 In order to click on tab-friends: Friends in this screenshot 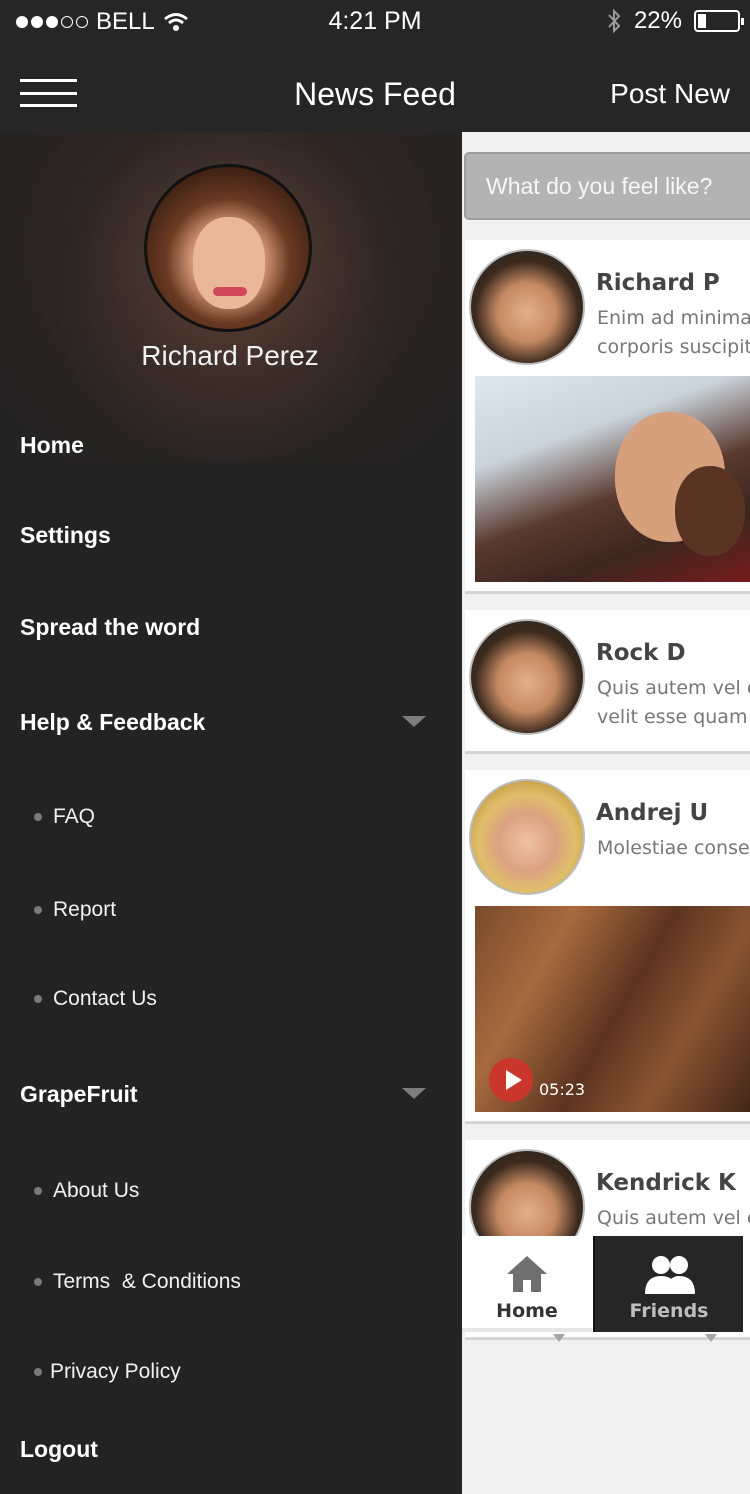, I will do `click(668, 1284)`.